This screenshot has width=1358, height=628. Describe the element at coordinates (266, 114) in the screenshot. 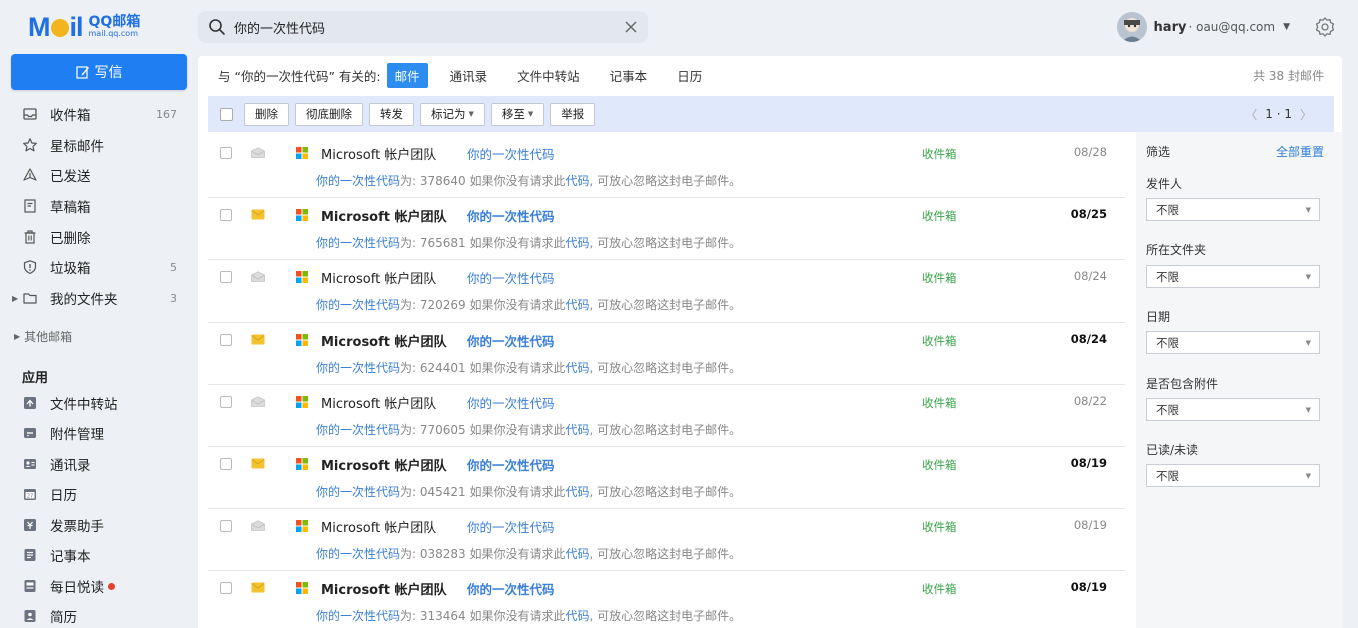

I see `delete-button: 删除` at that location.